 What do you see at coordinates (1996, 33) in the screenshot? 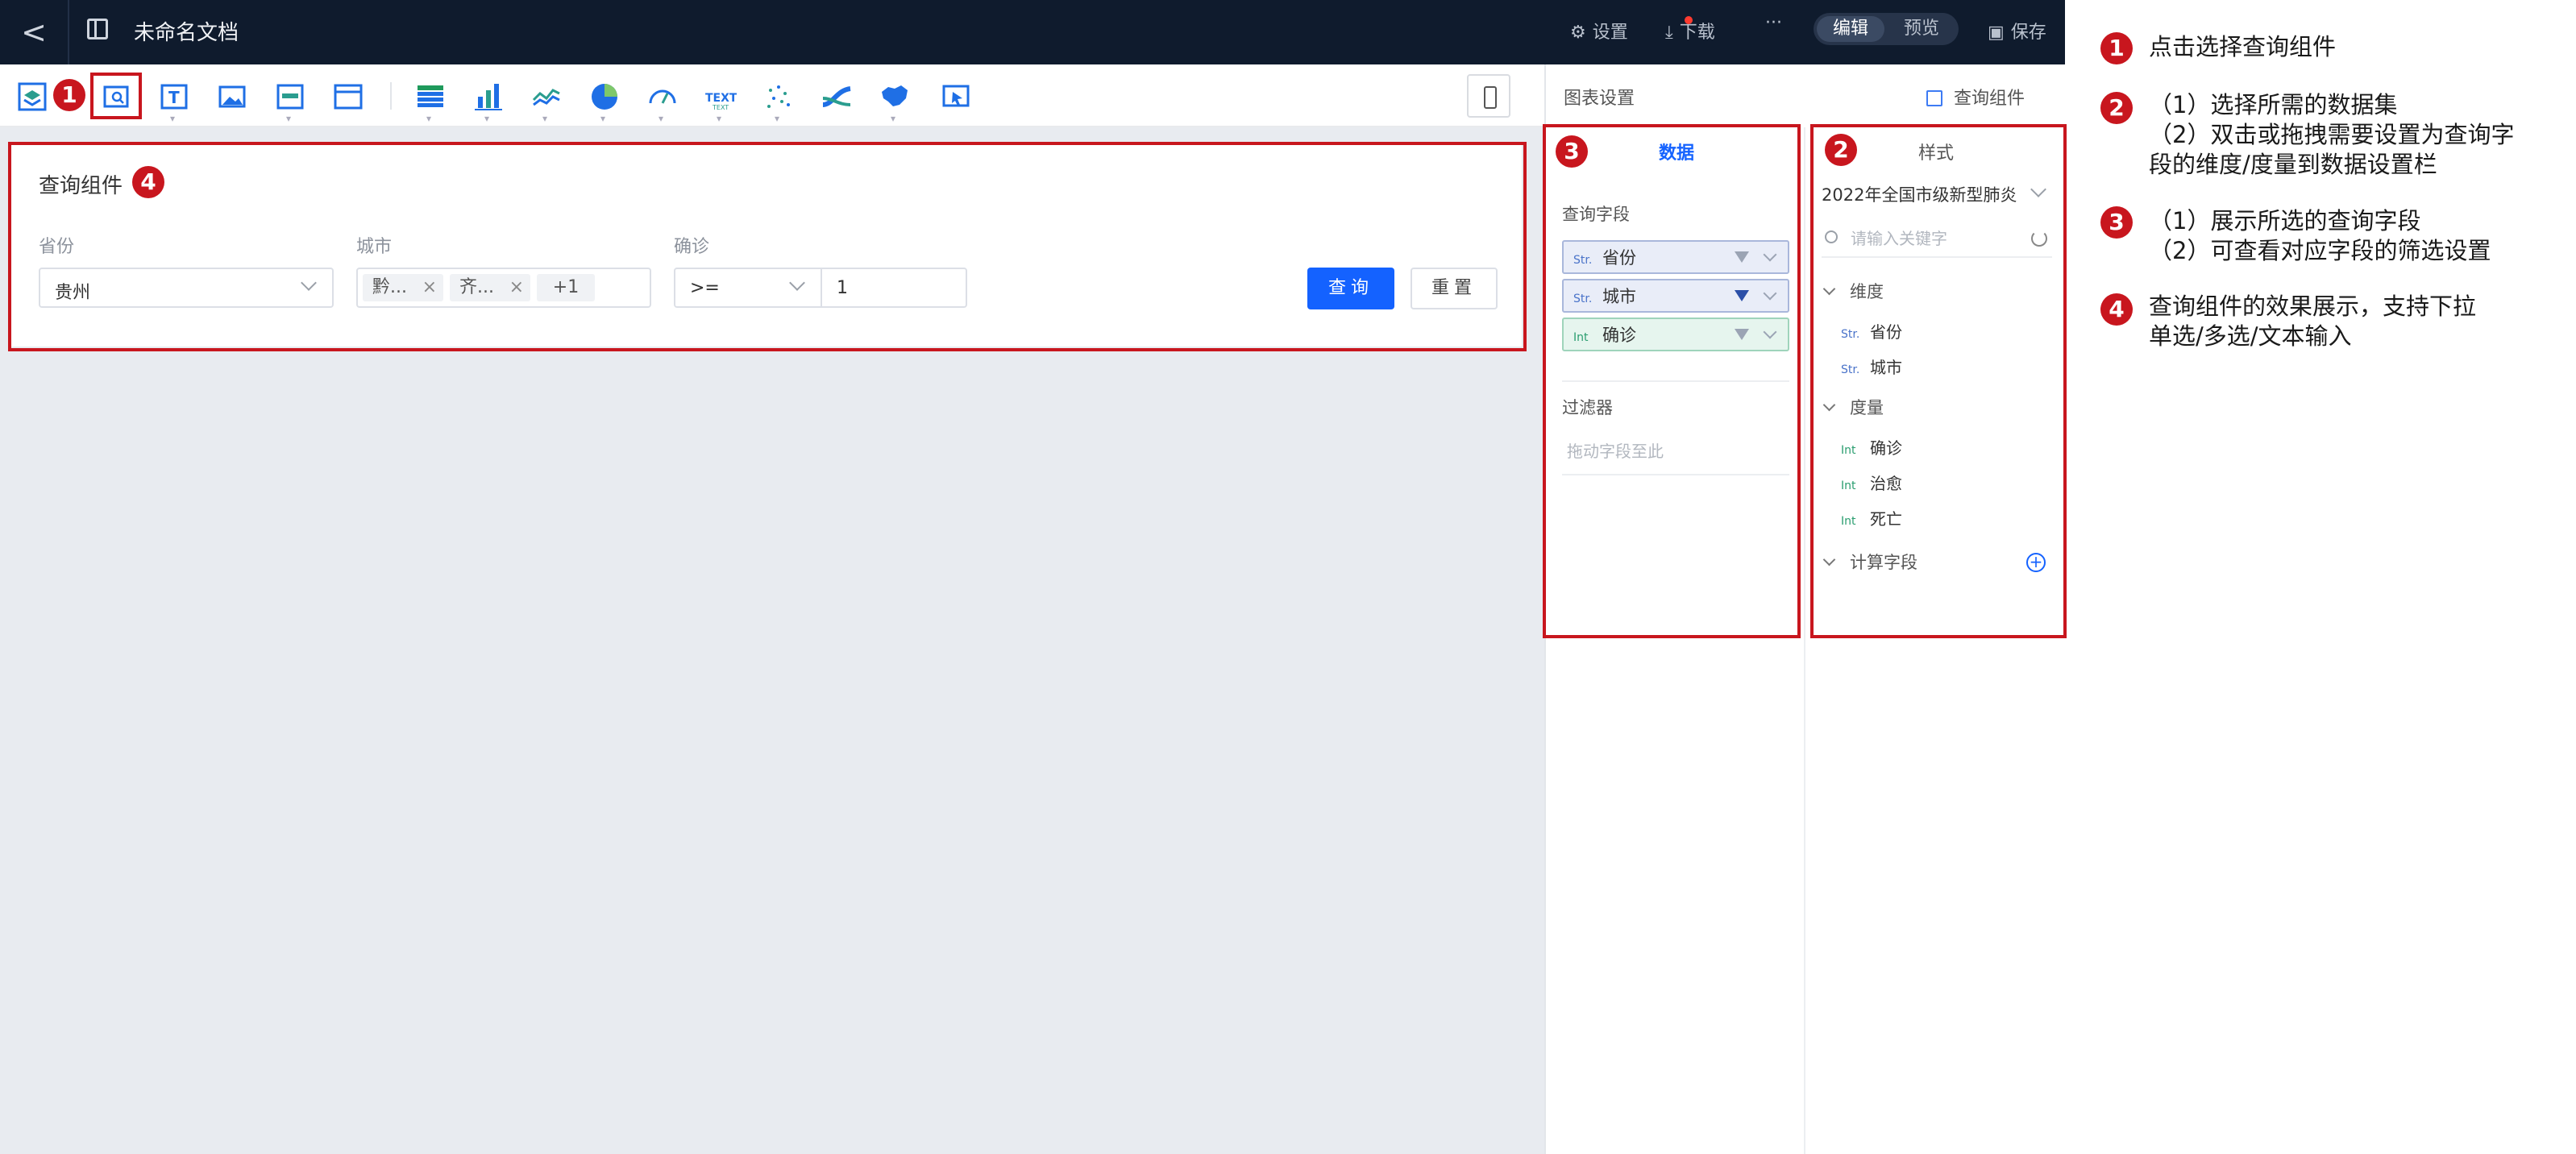
I see `save-icon: ▣` at bounding box center [1996, 33].